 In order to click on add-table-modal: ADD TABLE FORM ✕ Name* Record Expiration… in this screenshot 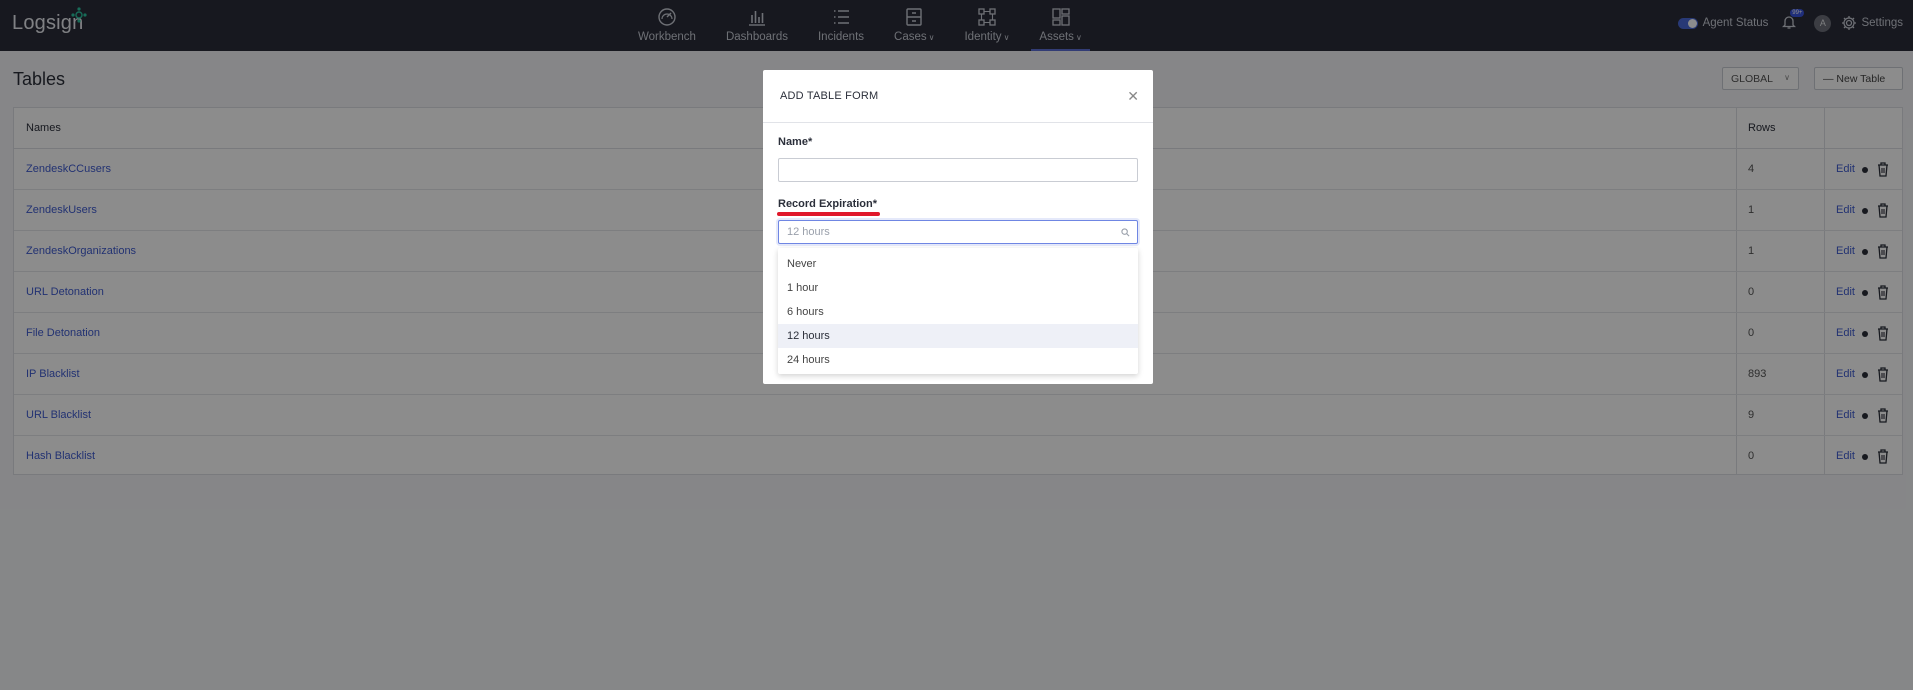, I will do `click(958, 227)`.